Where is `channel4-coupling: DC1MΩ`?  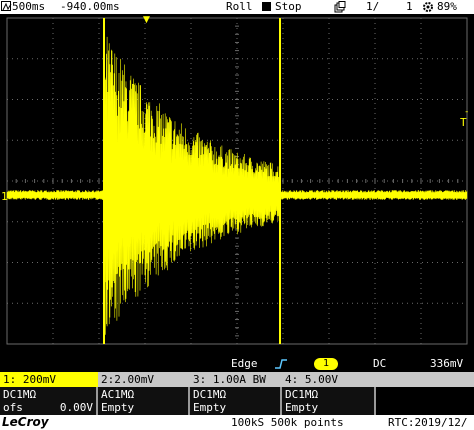
channel4-coupling: DC1MΩ is located at coordinates (302, 394).